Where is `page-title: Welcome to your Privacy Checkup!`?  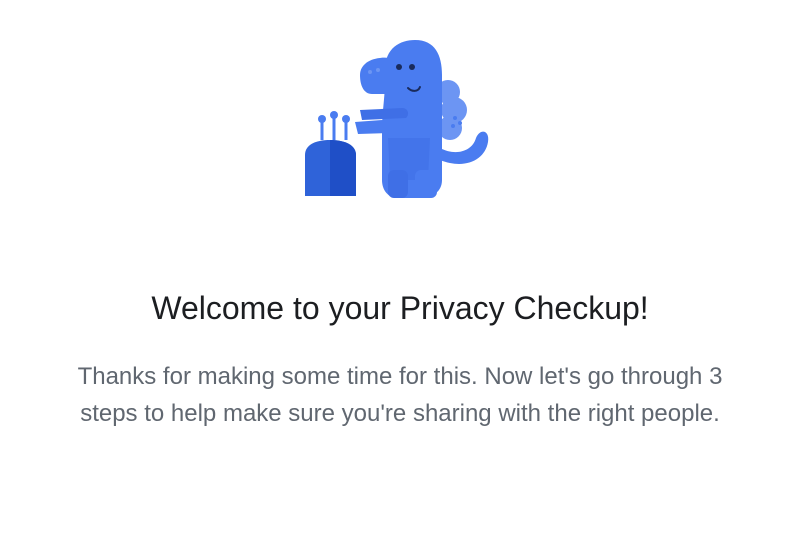 page-title: Welcome to your Privacy Checkup! is located at coordinates (400, 308).